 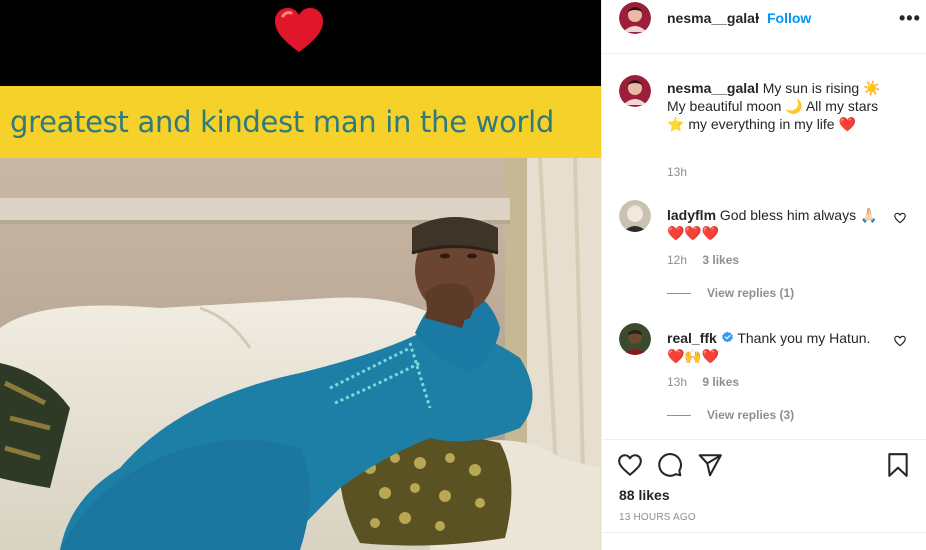 I want to click on follow-button: Follow, so click(x=789, y=18).